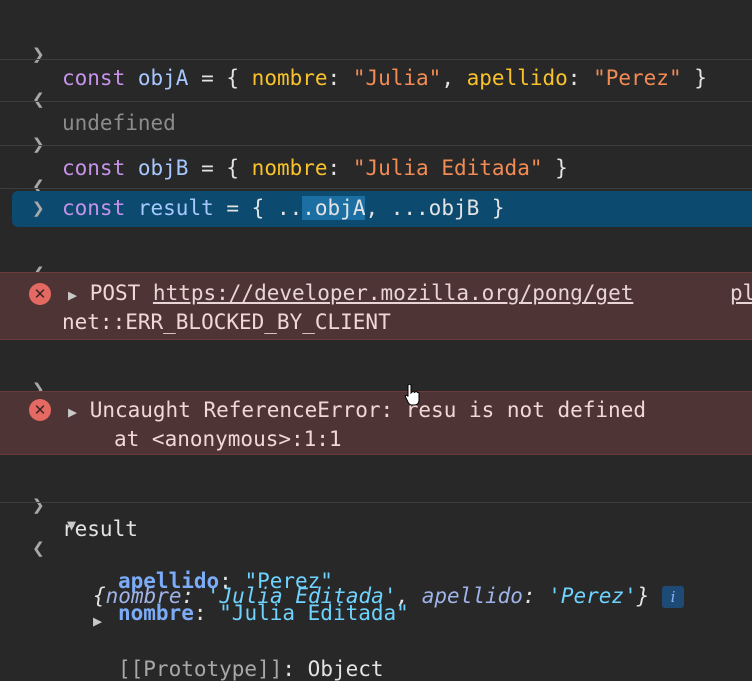 The height and width of the screenshot is (681, 752). Describe the element at coordinates (741, 293) in the screenshot. I see `error-source-link: pl` at that location.